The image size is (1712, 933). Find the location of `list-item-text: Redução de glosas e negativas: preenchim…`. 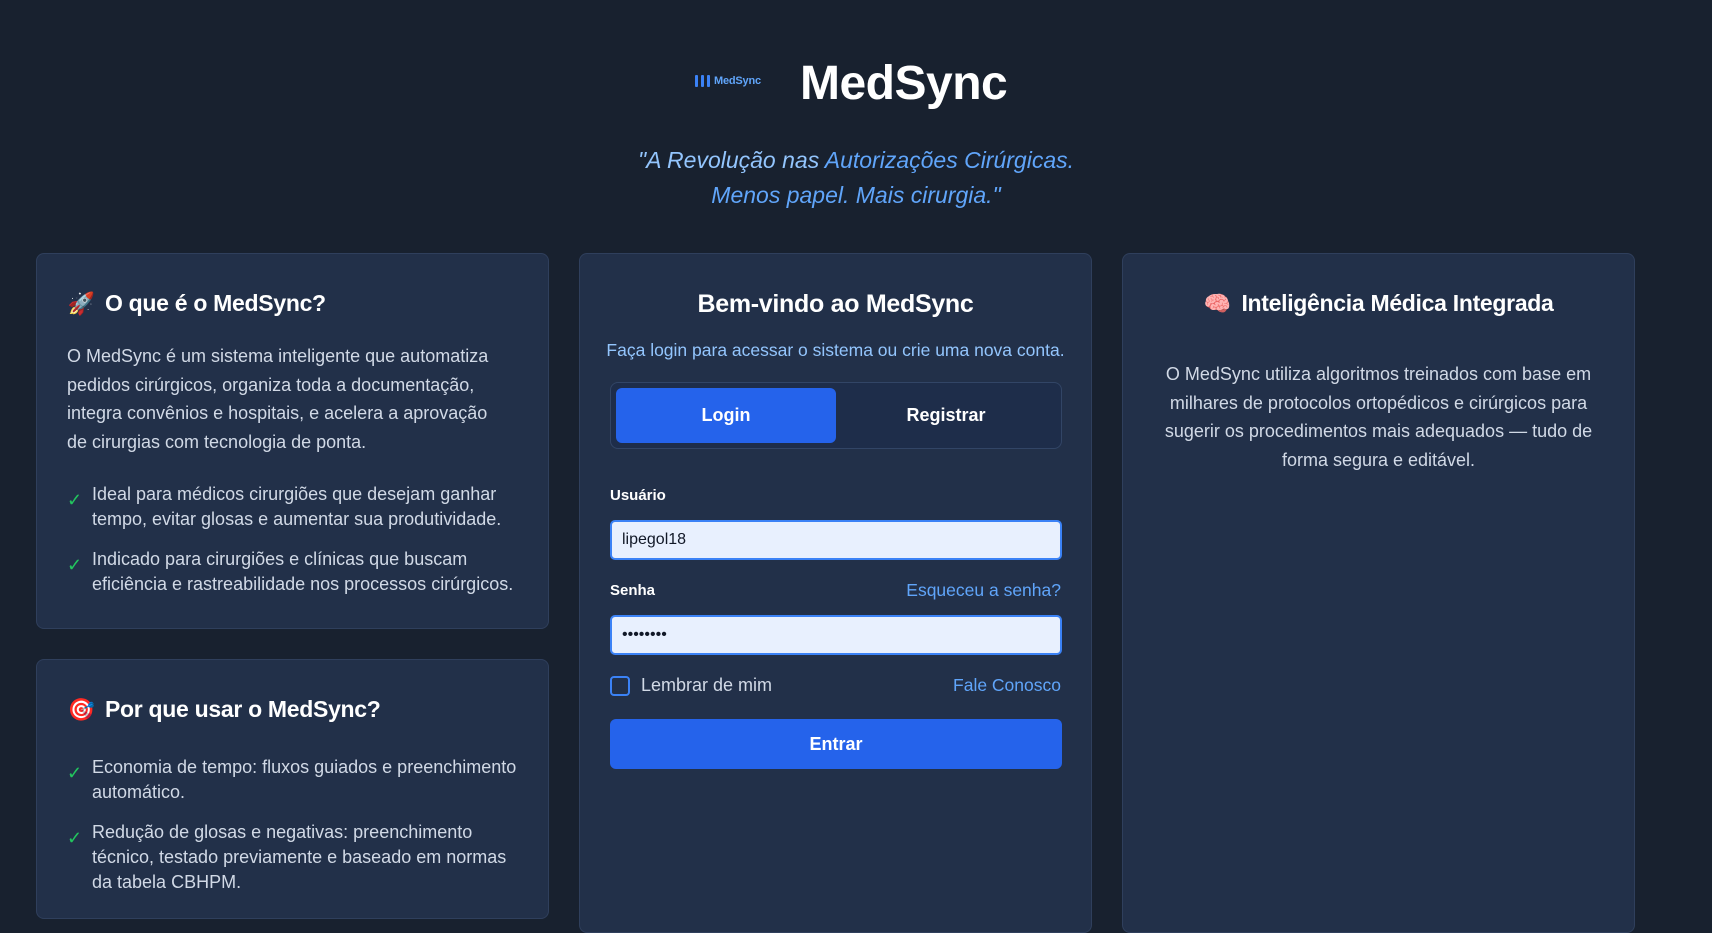

list-item-text: Redução de glosas e negativas: preenchim… is located at coordinates (299, 857).